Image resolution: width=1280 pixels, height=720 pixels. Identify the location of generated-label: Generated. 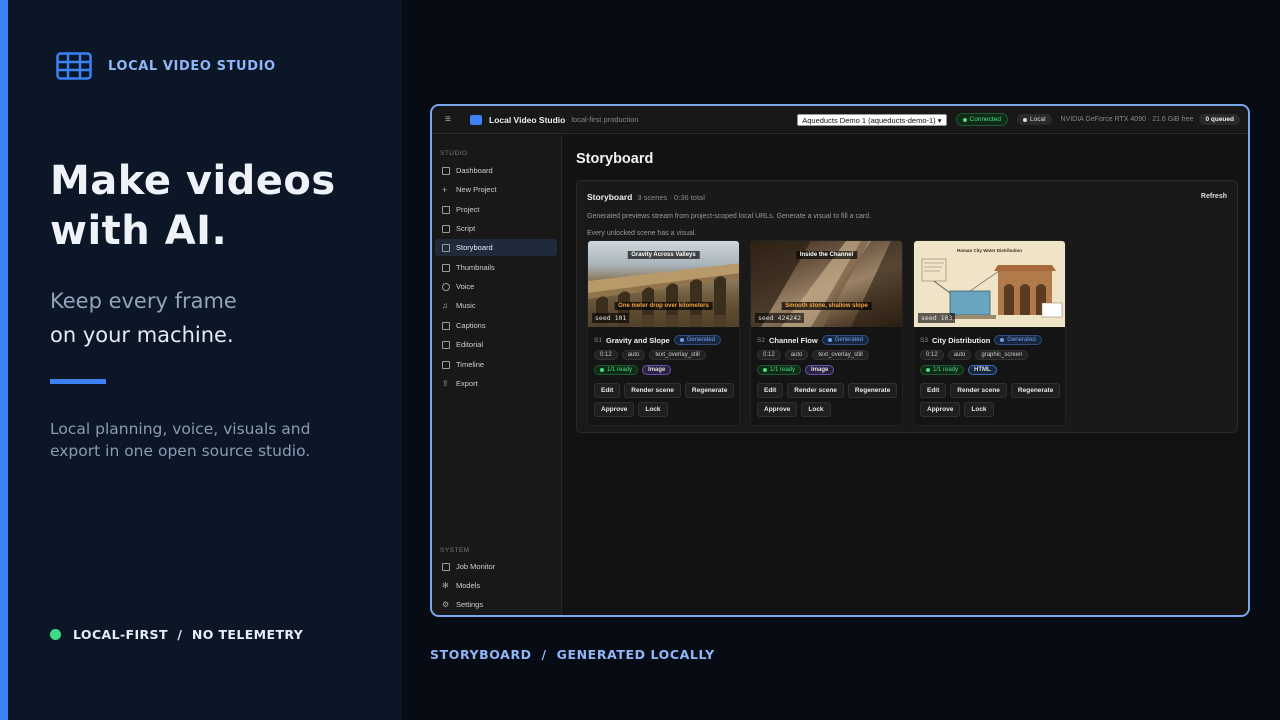
(1021, 340).